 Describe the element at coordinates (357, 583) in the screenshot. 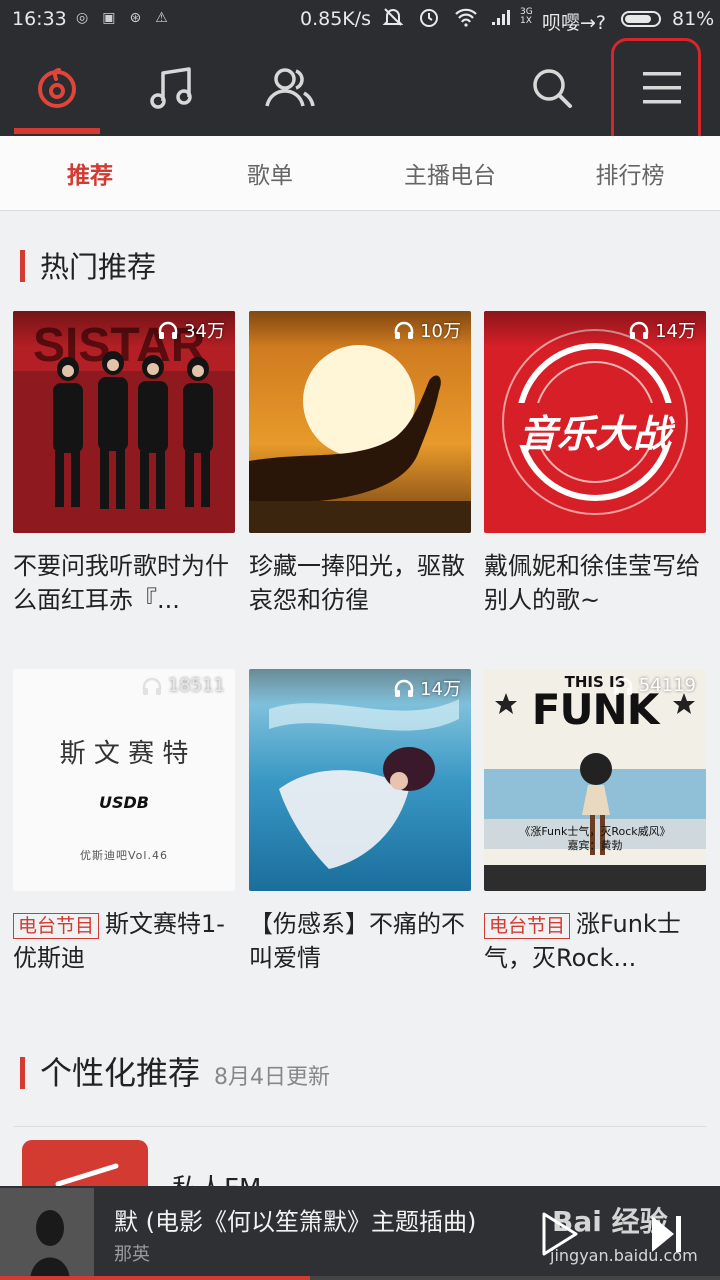

I see `playlist-title-text: 珍藏一捧阳光，驱散哀怨和彷徨` at that location.